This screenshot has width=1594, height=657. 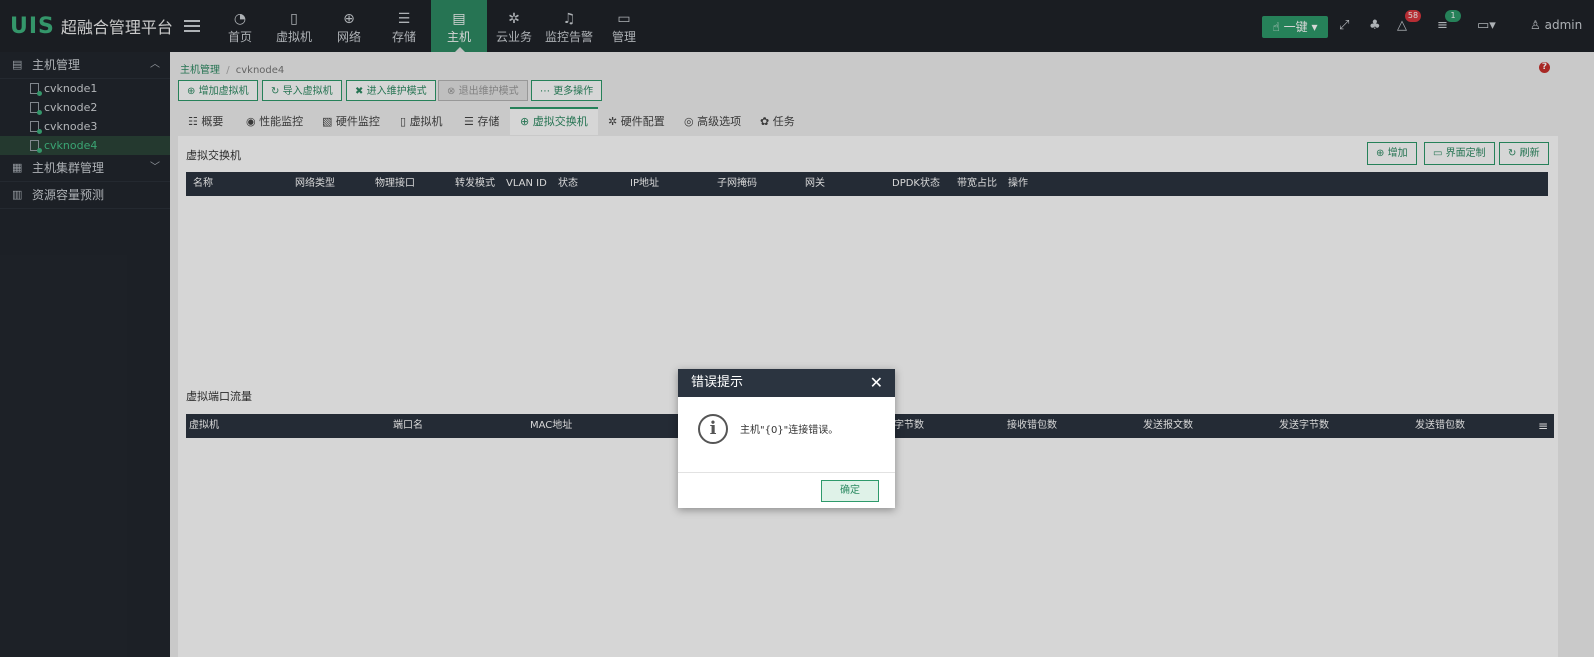 I want to click on dialog-message: 主机"{0}"连接错误。, so click(x=789, y=430).